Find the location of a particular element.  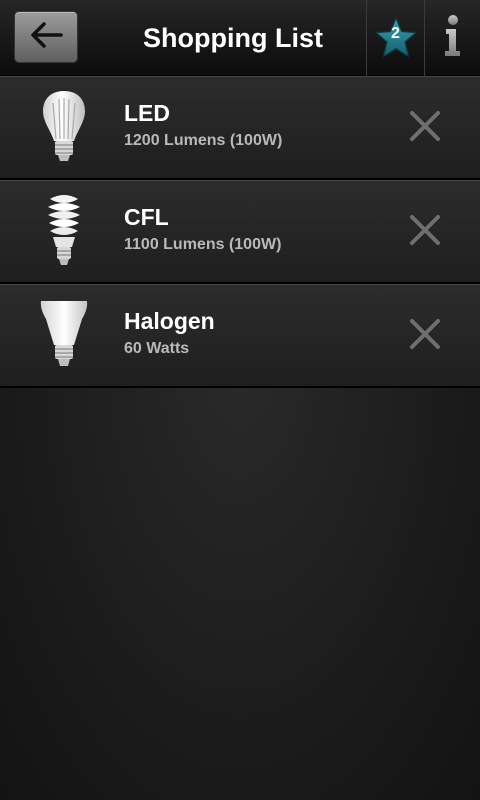

back-button is located at coordinates (46, 37).